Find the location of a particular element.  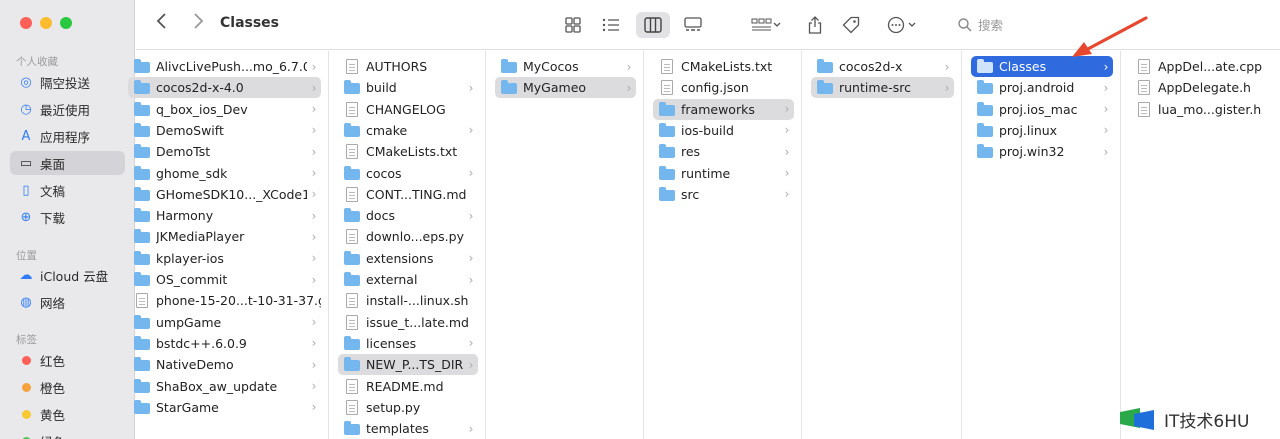

folder-row: ShaBox_aw_update › is located at coordinates (224, 386).